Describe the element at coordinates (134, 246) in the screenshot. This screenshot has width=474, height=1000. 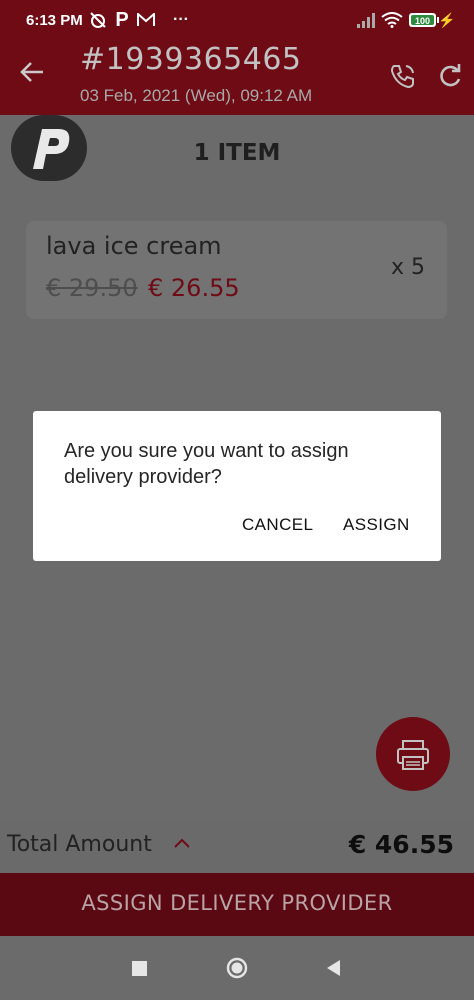
I see `item-name: lava ice cream` at that location.